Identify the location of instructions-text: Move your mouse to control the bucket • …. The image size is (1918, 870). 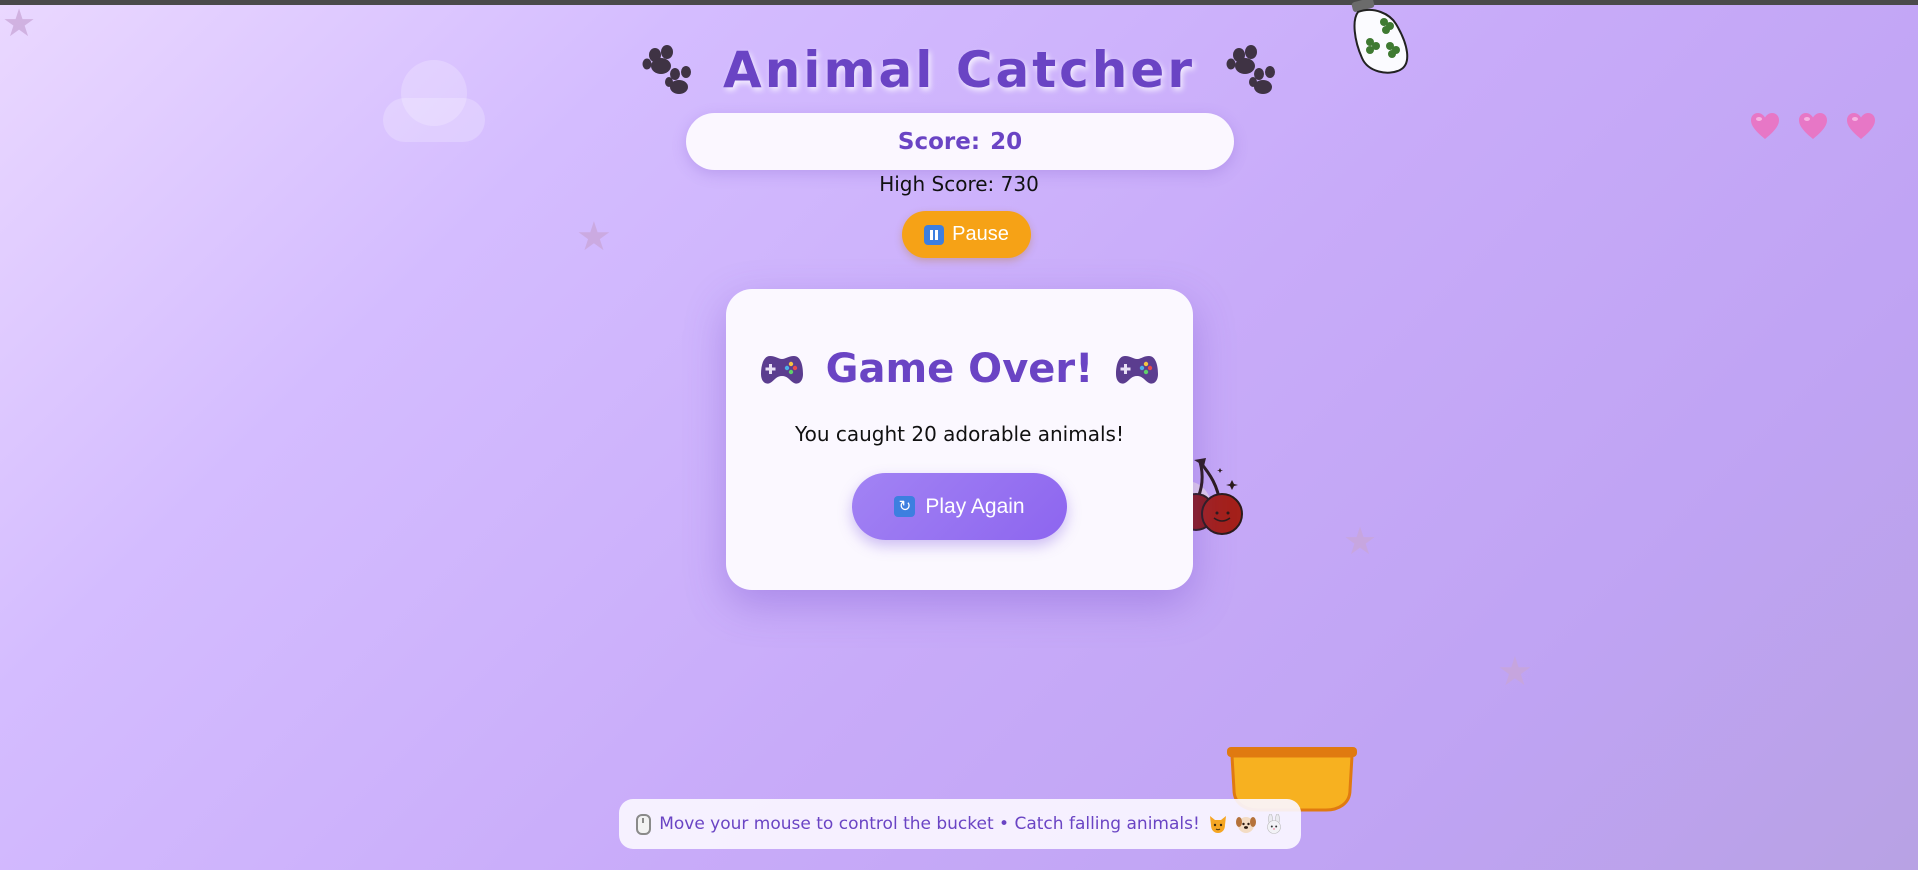
(929, 824).